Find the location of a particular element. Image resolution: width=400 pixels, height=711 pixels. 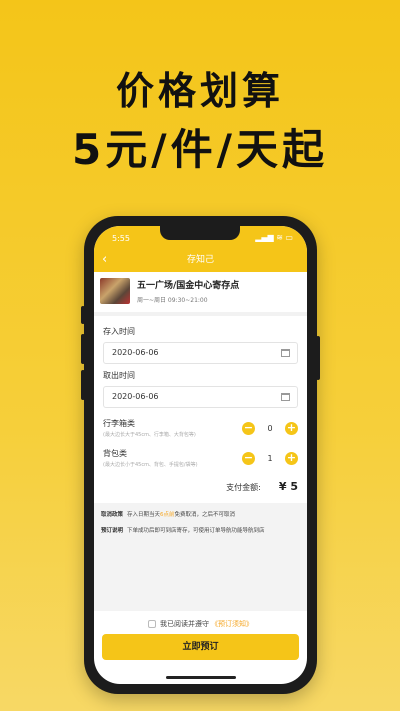

luggage-counter-row: 行李箱类 (最大边长大于45cm、行李箱、大背包等) − 0 + is located at coordinates (200, 428).